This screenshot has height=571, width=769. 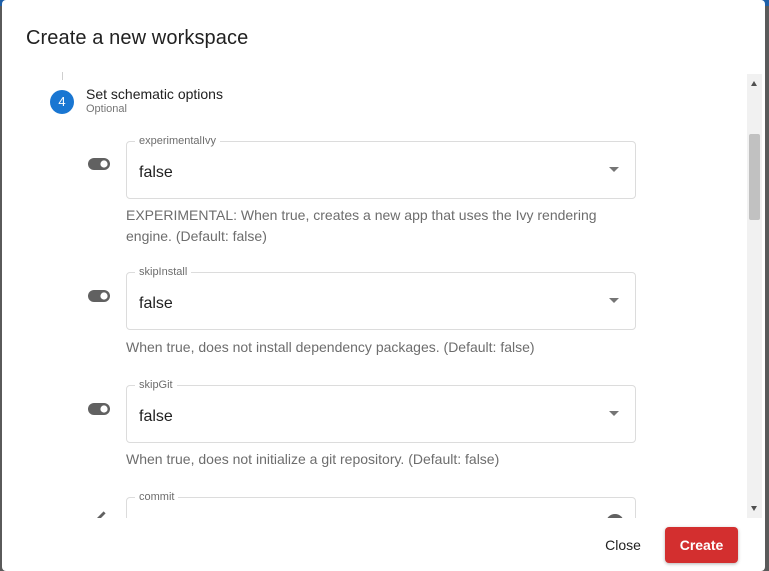 What do you see at coordinates (62, 76) in the screenshot?
I see `stepper-line` at bounding box center [62, 76].